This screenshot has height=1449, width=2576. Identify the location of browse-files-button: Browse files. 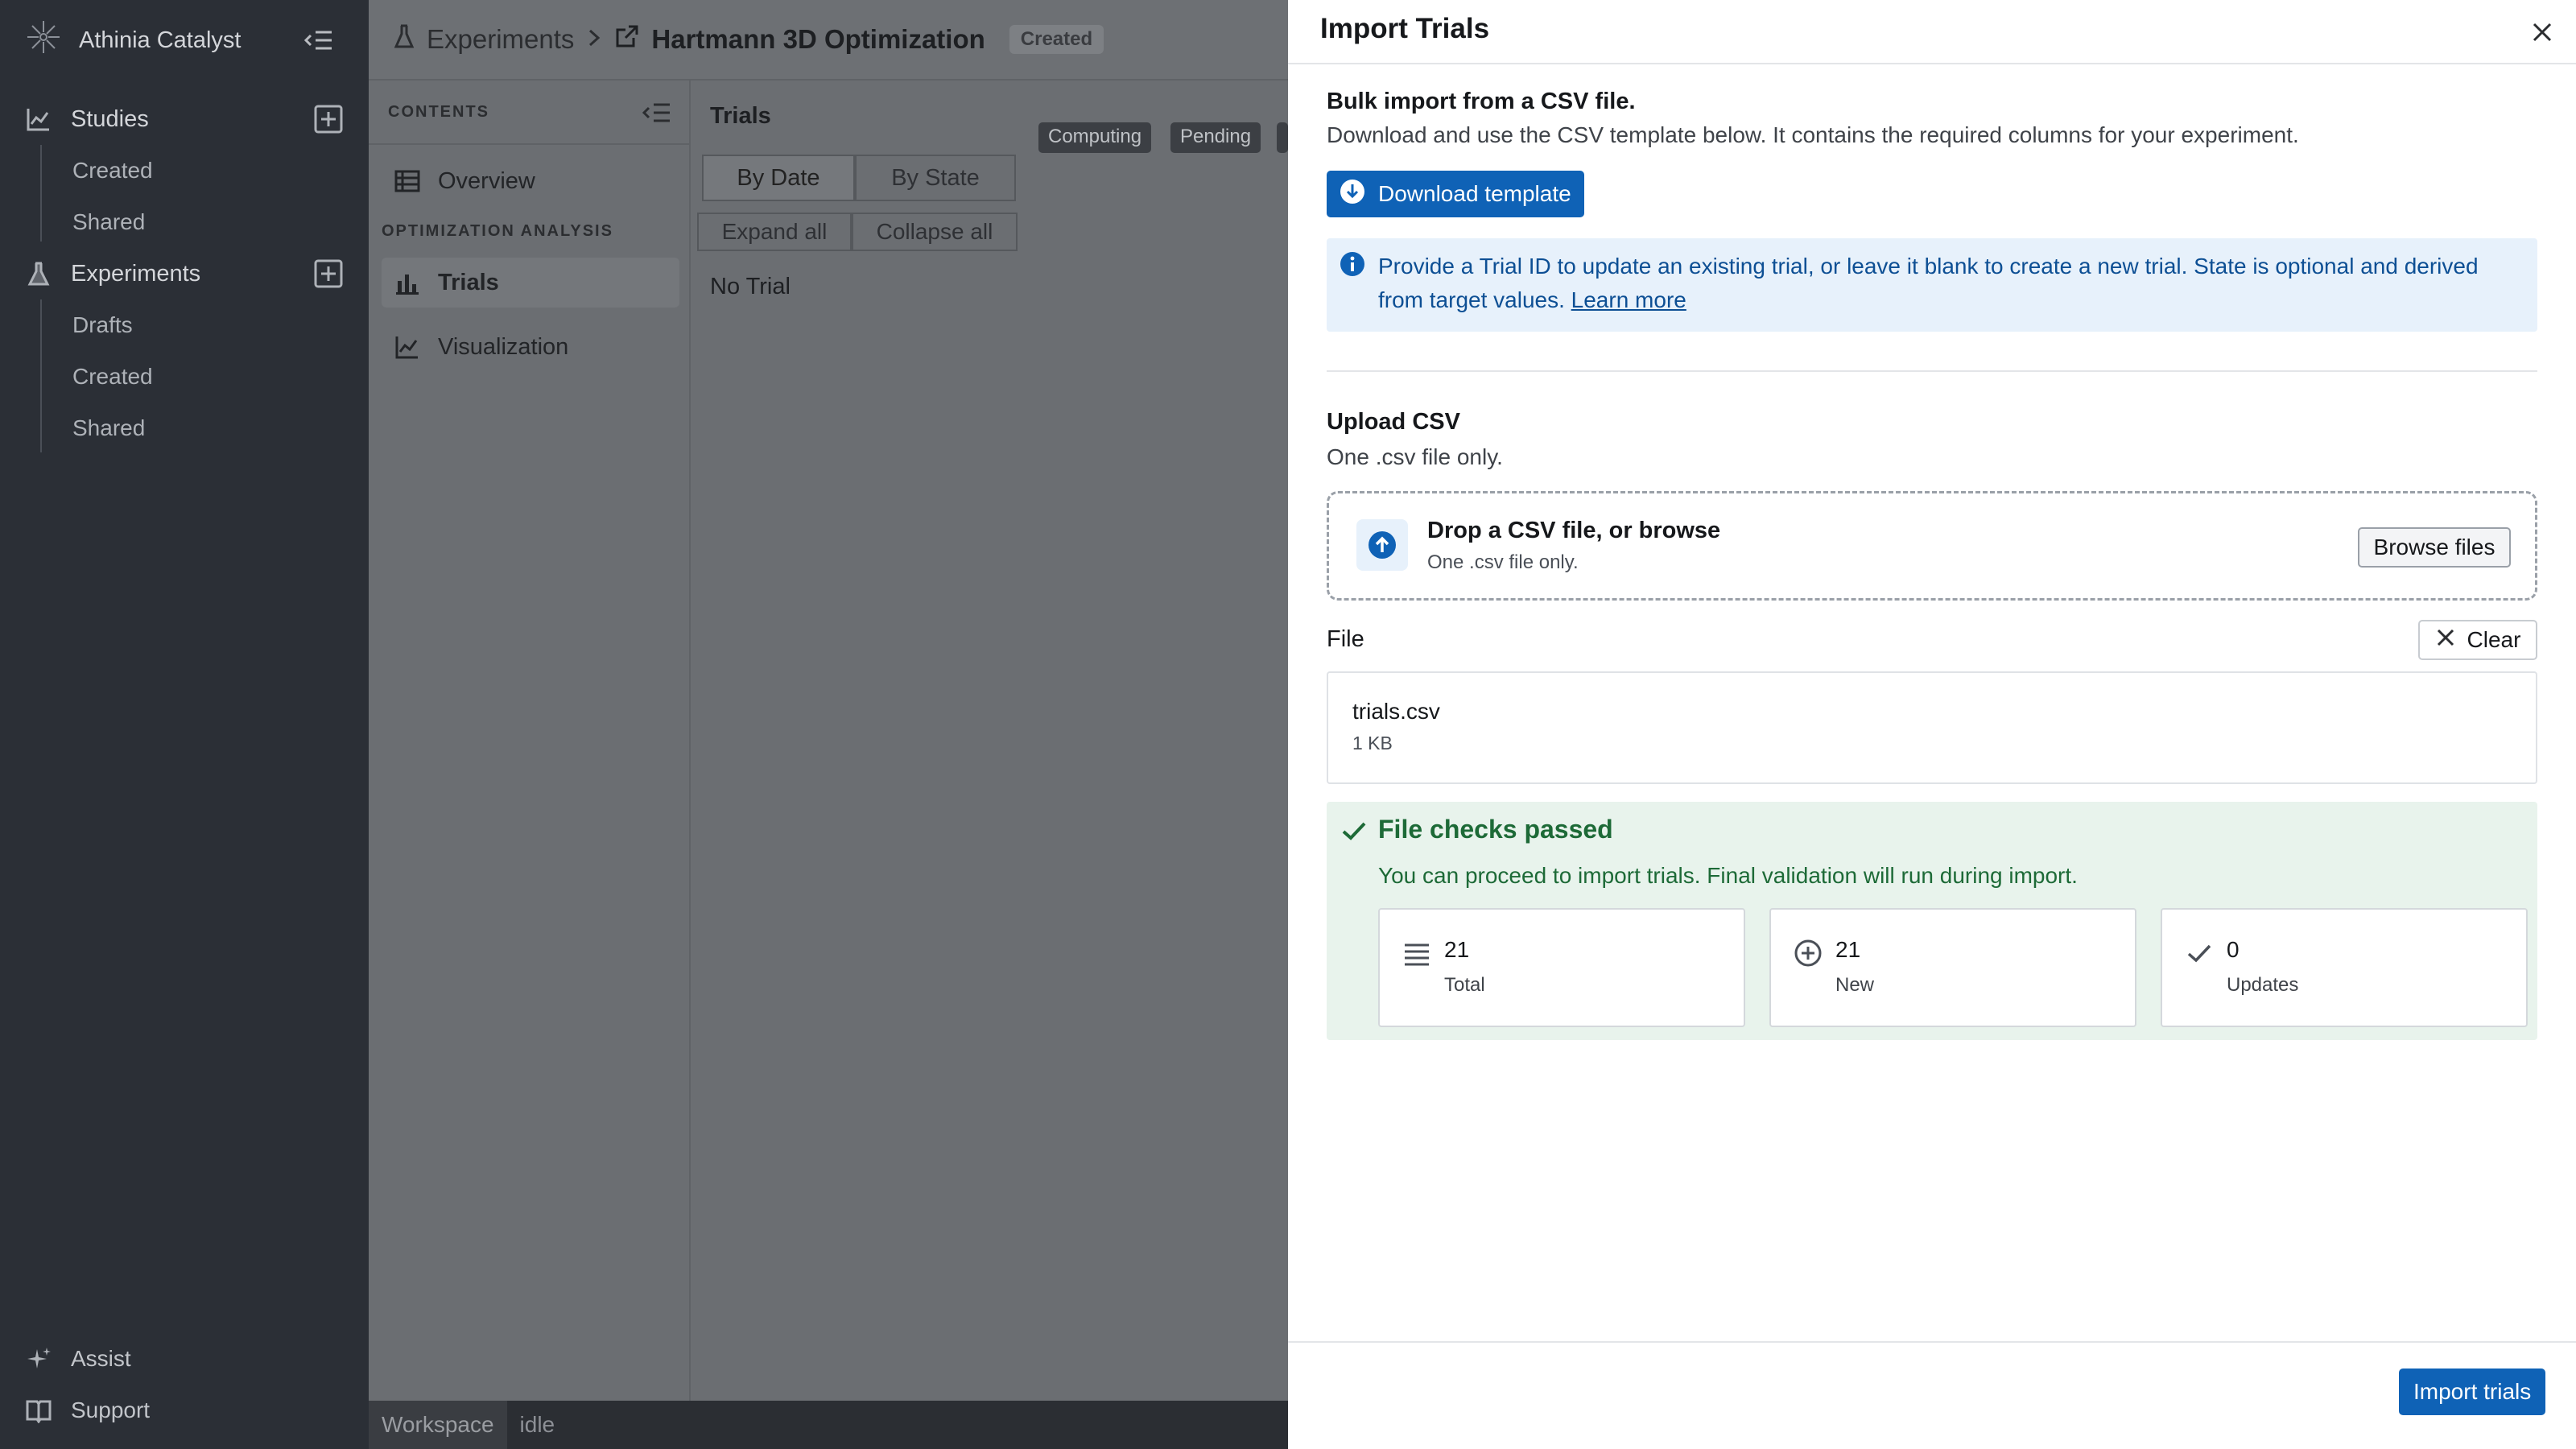
(2434, 547).